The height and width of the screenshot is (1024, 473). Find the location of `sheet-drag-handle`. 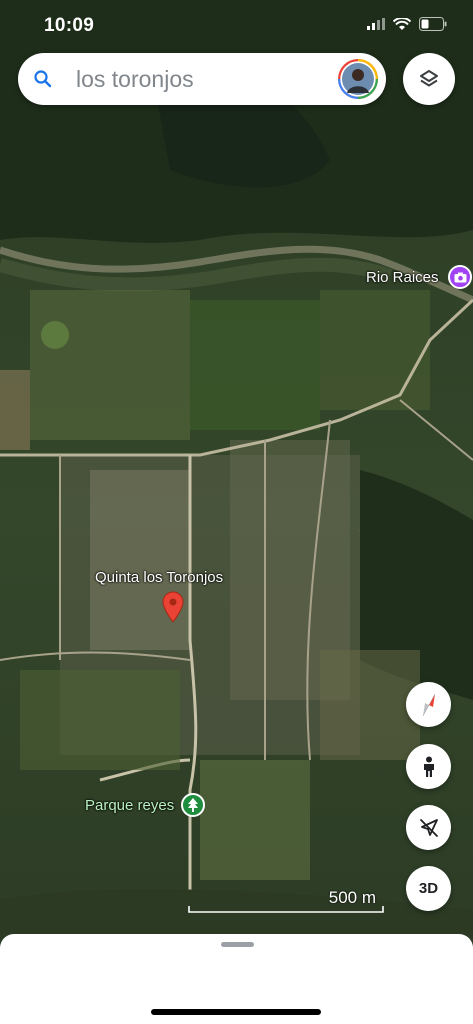

sheet-drag-handle is located at coordinates (237, 944).